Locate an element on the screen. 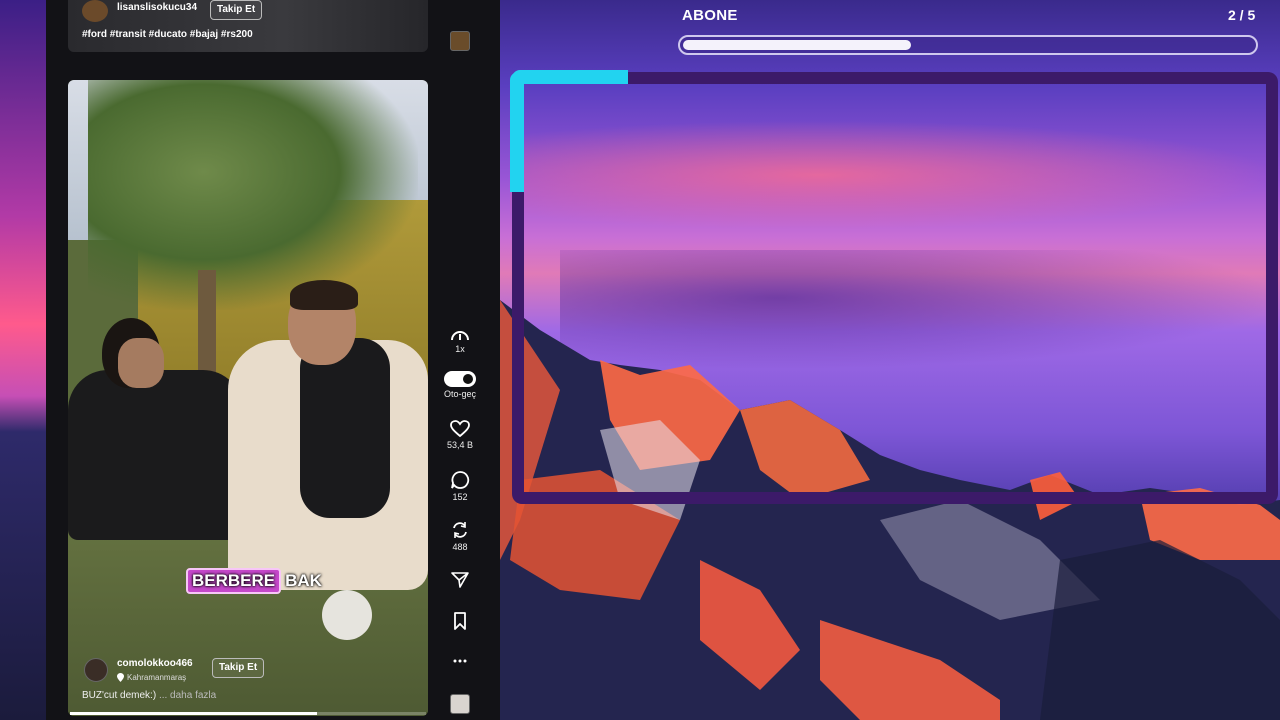 The width and height of the screenshot is (1280, 720). left-background-strip is located at coordinates (23, 360).